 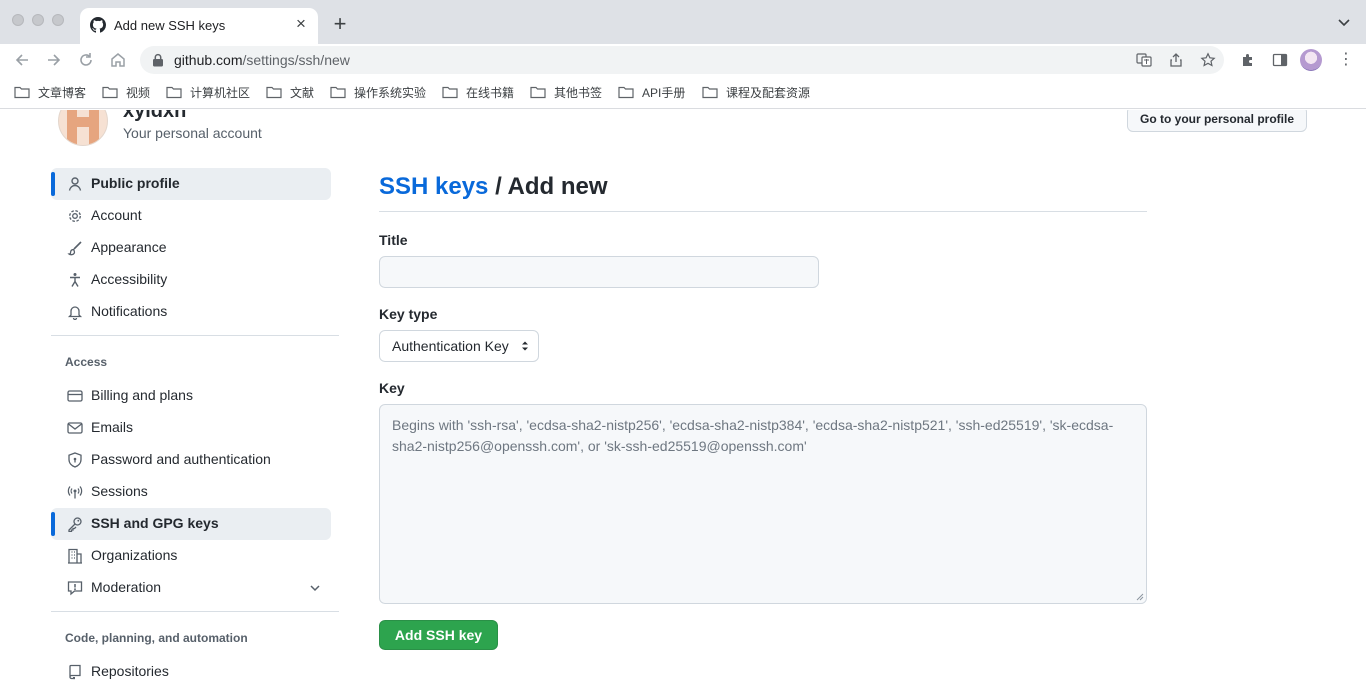 I want to click on back-arrow-icon, so click(x=22, y=60).